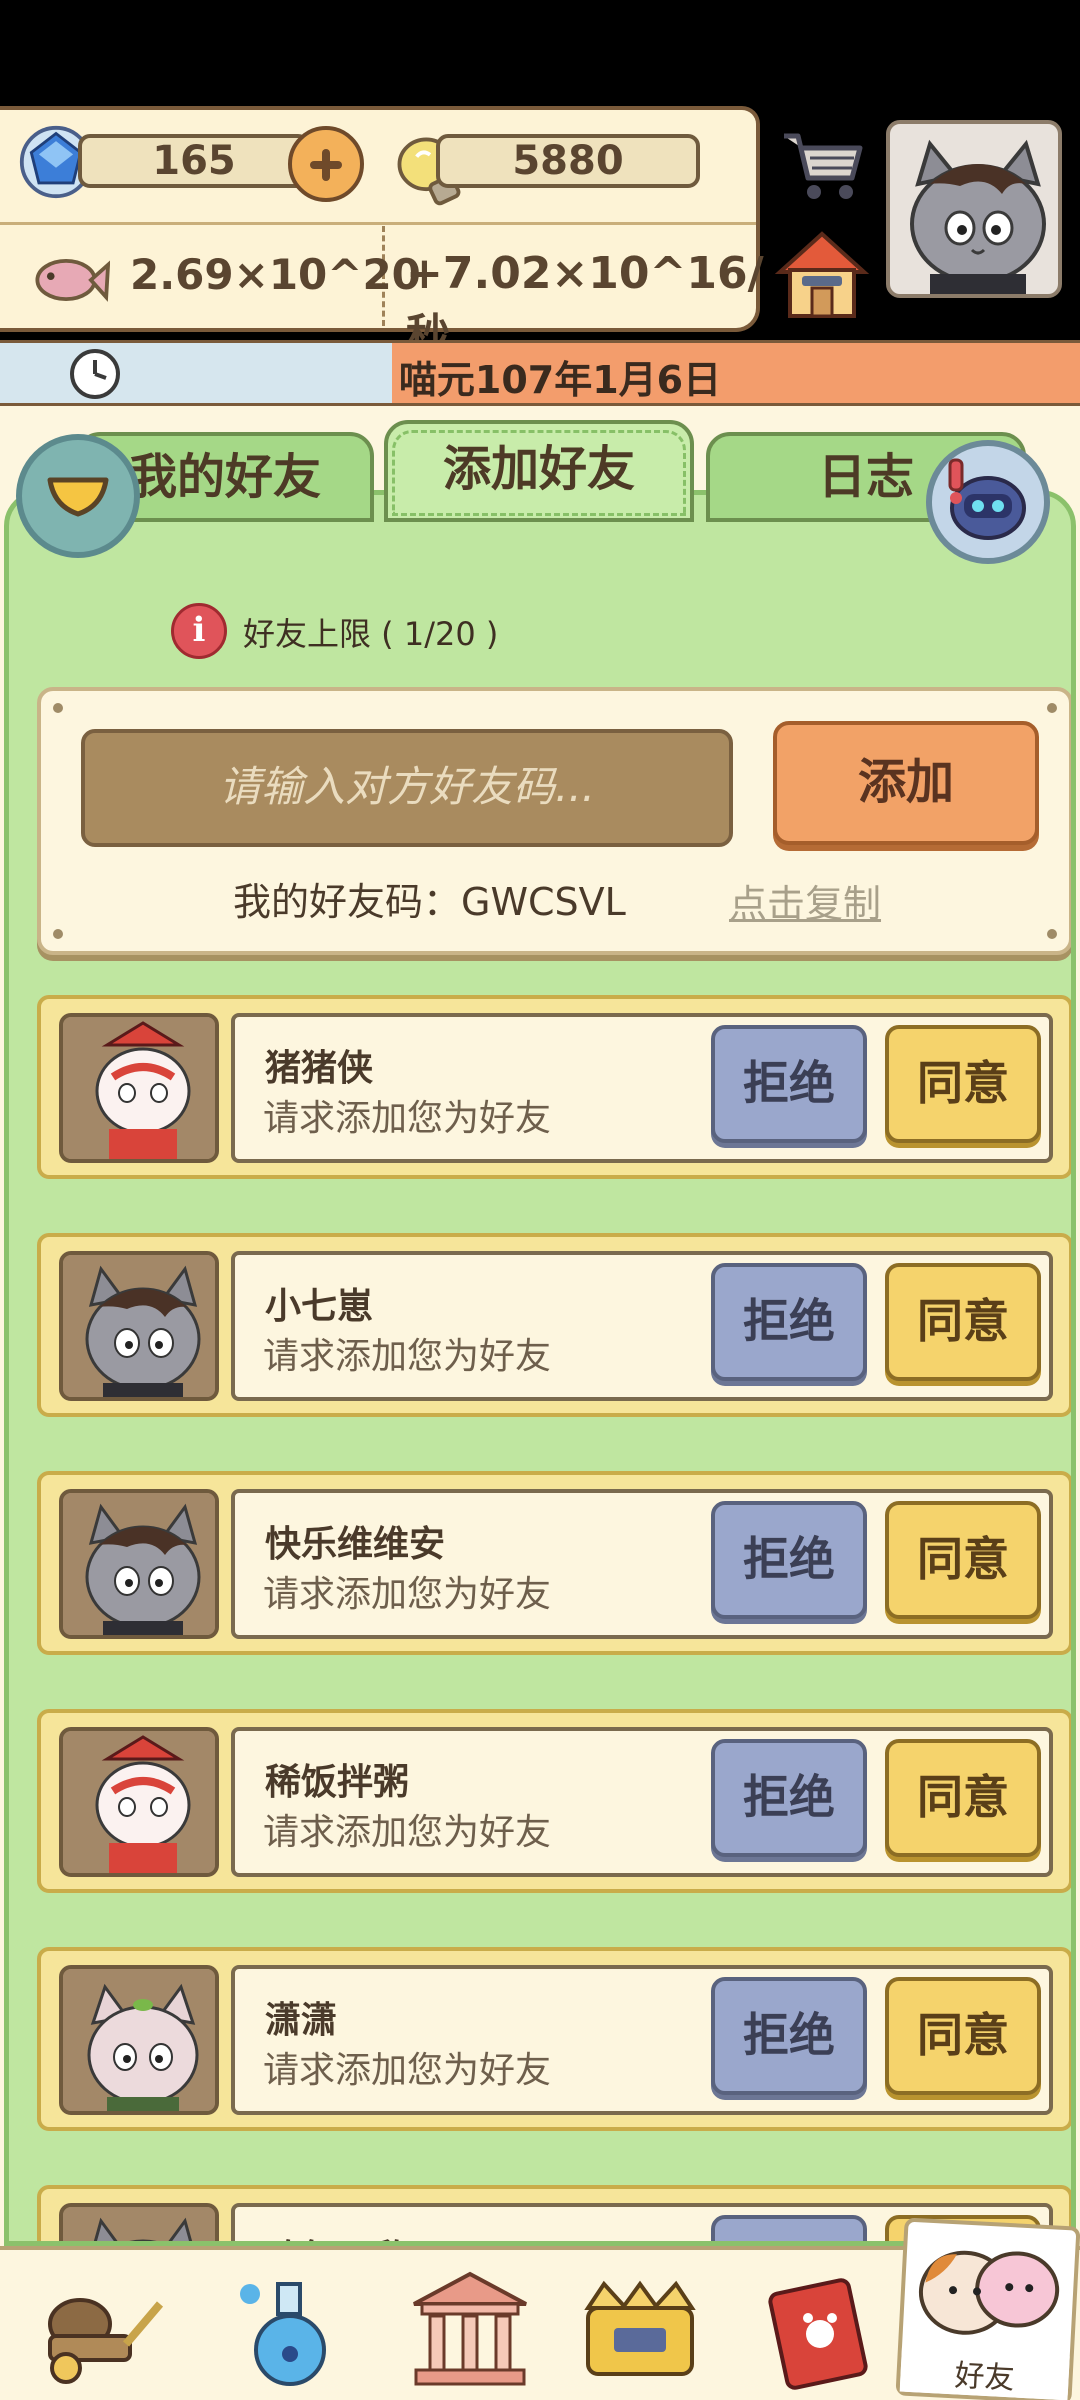 The height and width of the screenshot is (2400, 1080). I want to click on requester-name: 欧气无敌, so click(337, 2235).